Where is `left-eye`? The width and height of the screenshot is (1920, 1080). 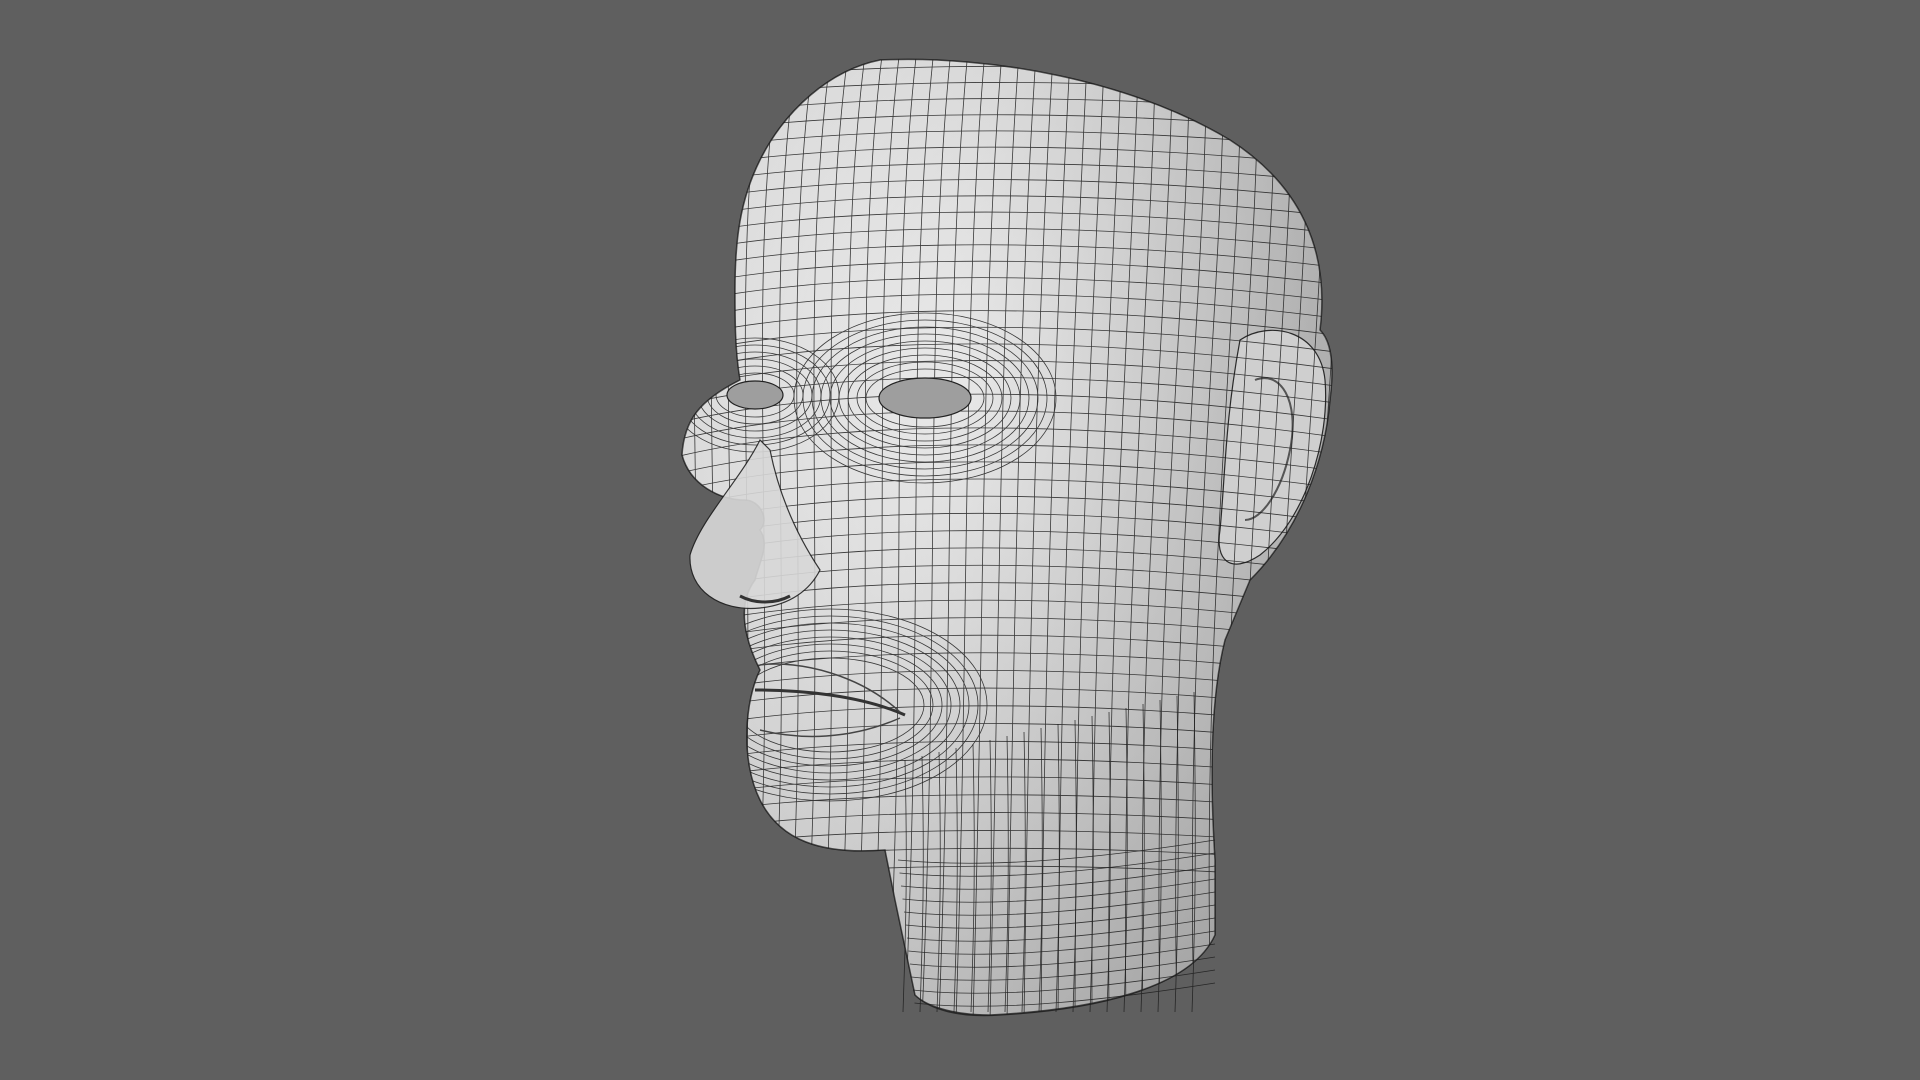 left-eye is located at coordinates (755, 395).